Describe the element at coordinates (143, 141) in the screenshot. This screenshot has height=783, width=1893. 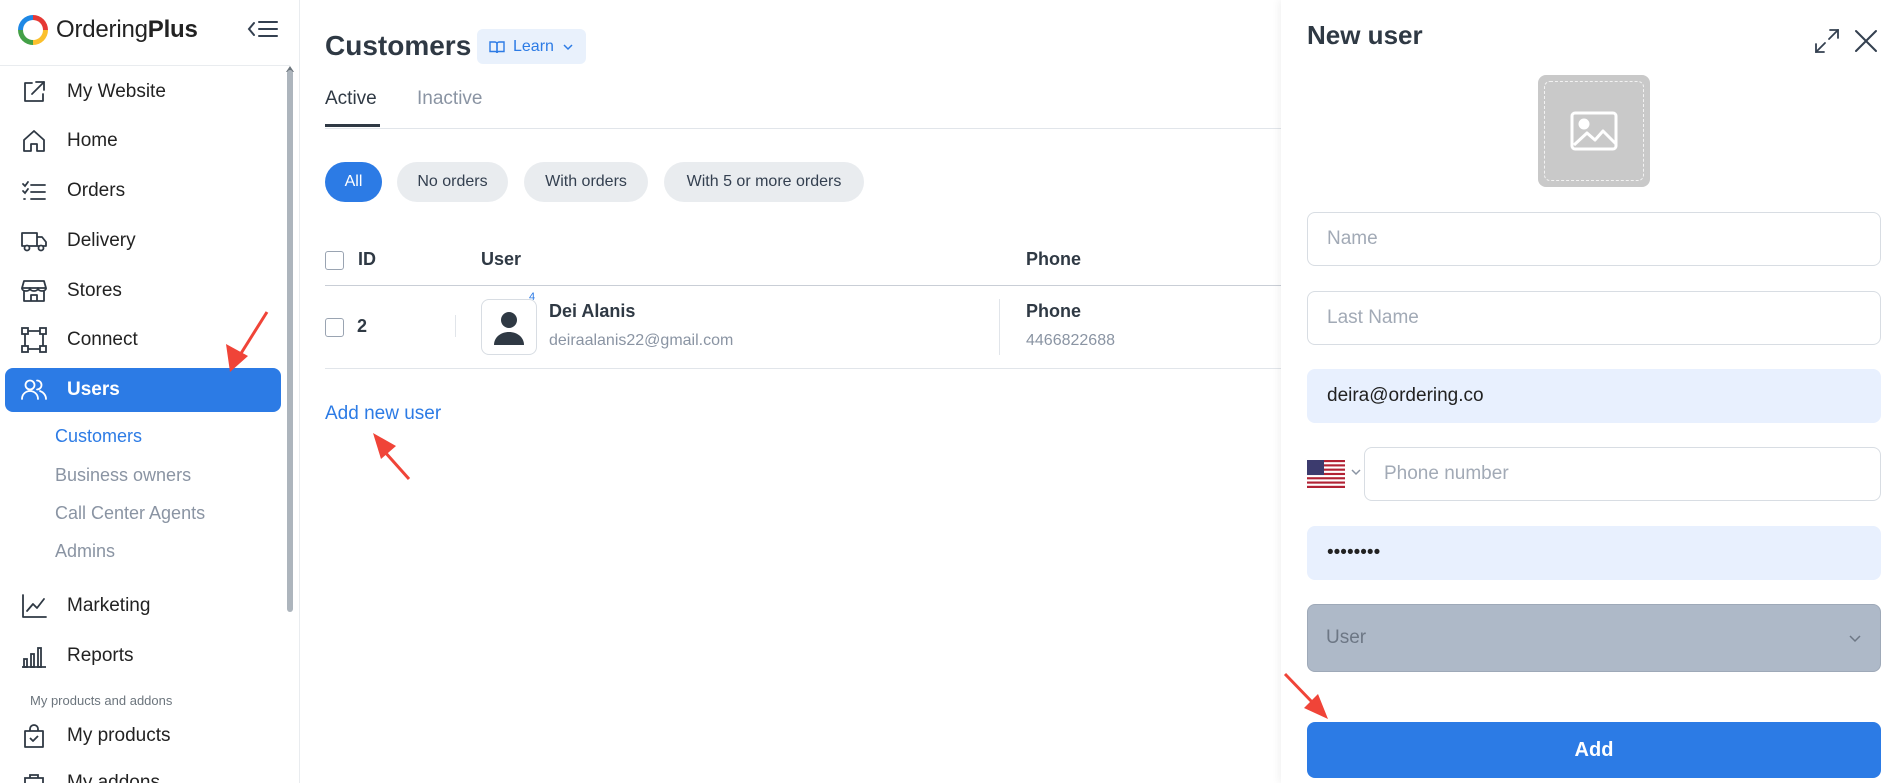
I see `sidebar-item-home: Home` at that location.